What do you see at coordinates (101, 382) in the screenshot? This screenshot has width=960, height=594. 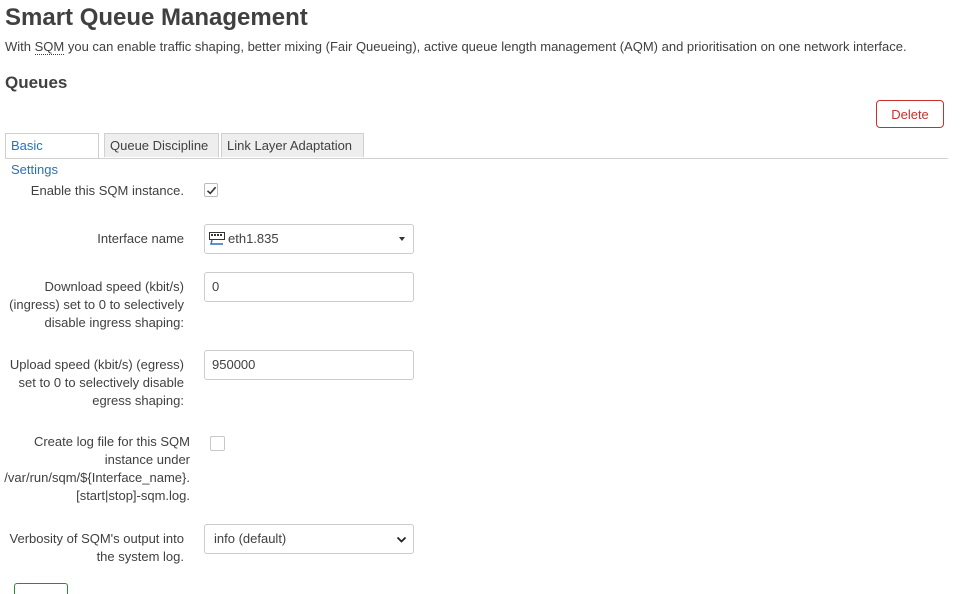 I see `upload-label-line-2: set to 0 to selectively disable` at bounding box center [101, 382].